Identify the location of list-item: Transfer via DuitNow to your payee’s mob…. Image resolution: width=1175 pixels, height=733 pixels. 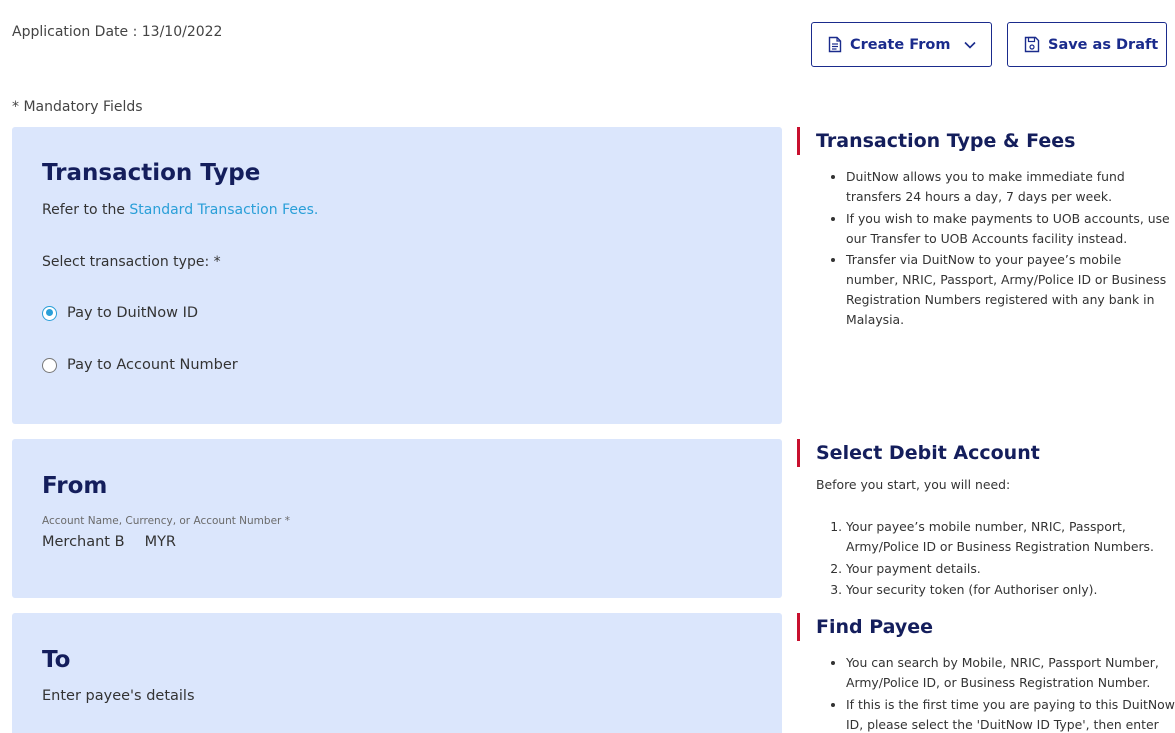
(1010, 290).